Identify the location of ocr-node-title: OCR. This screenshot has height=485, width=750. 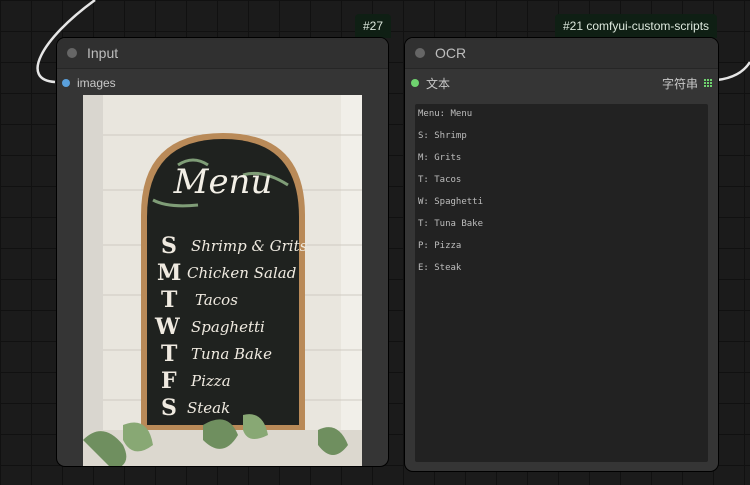
(451, 53).